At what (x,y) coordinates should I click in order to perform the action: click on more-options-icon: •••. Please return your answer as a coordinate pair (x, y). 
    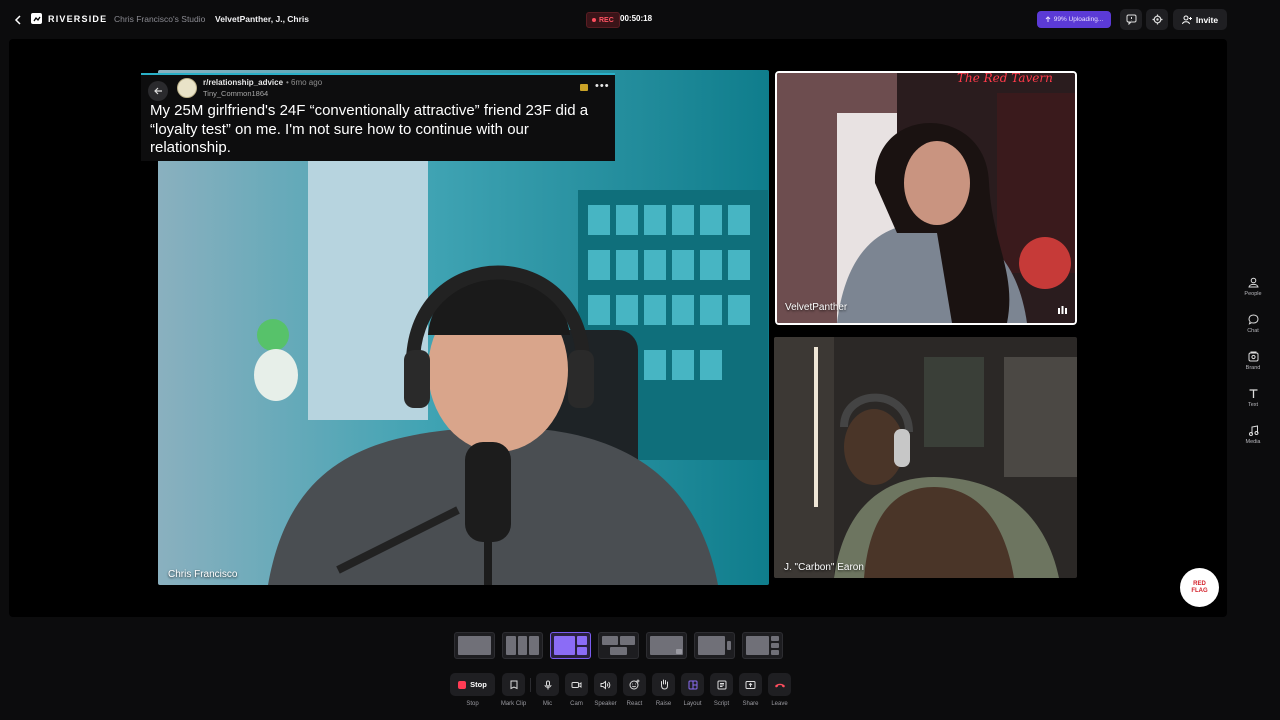
    Looking at the image, I should click on (602, 86).